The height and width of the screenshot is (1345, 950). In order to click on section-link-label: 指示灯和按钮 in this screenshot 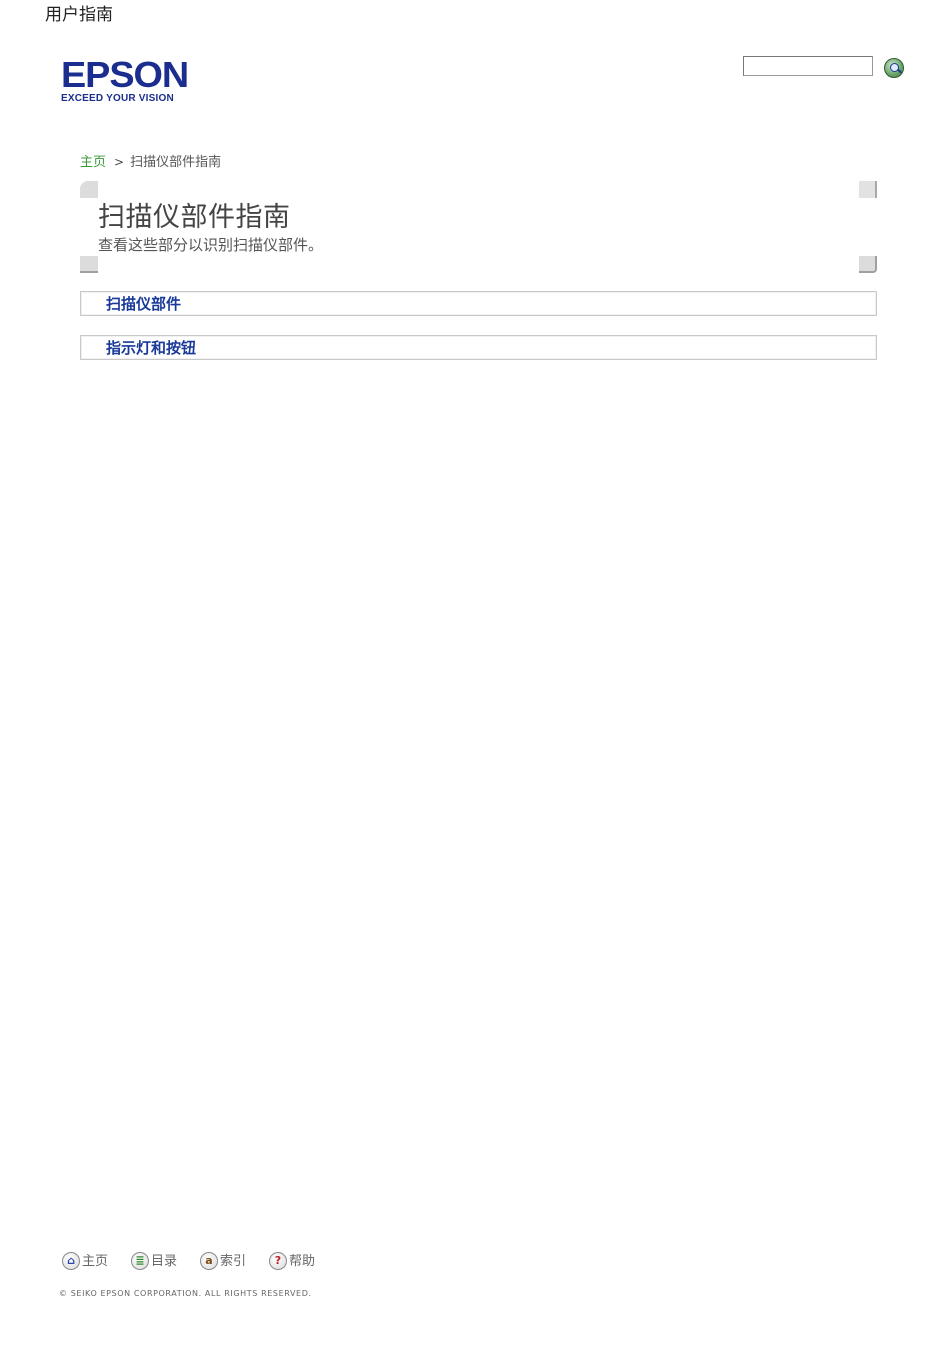, I will do `click(151, 347)`.